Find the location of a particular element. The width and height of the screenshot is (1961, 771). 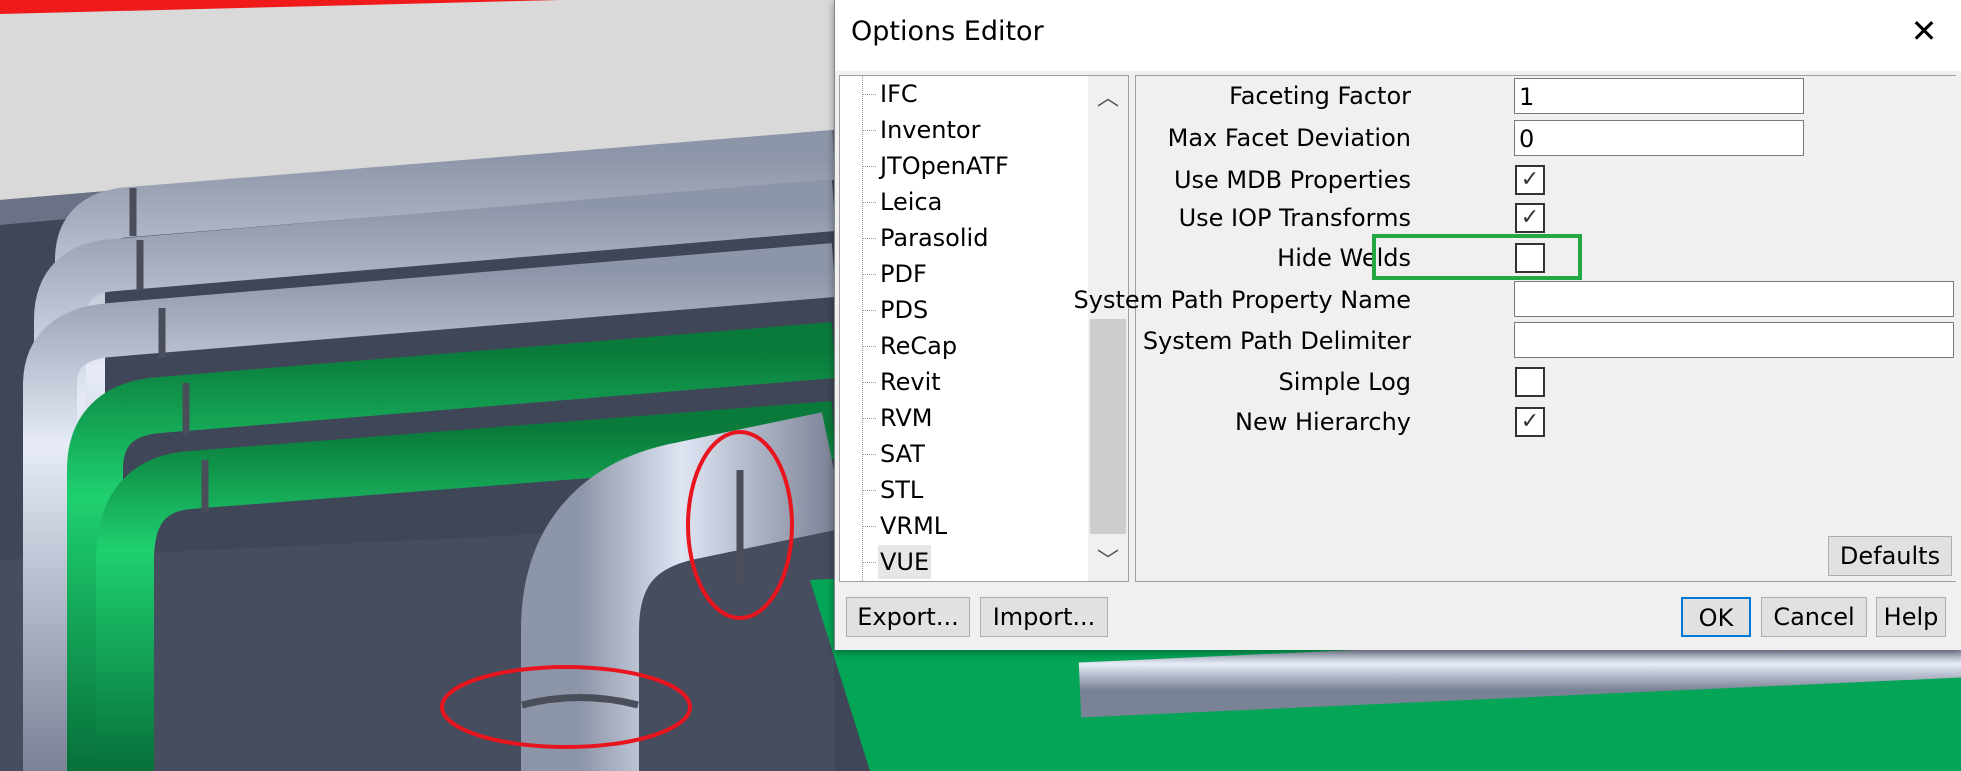

system-path-property-name-input is located at coordinates (1734, 299).